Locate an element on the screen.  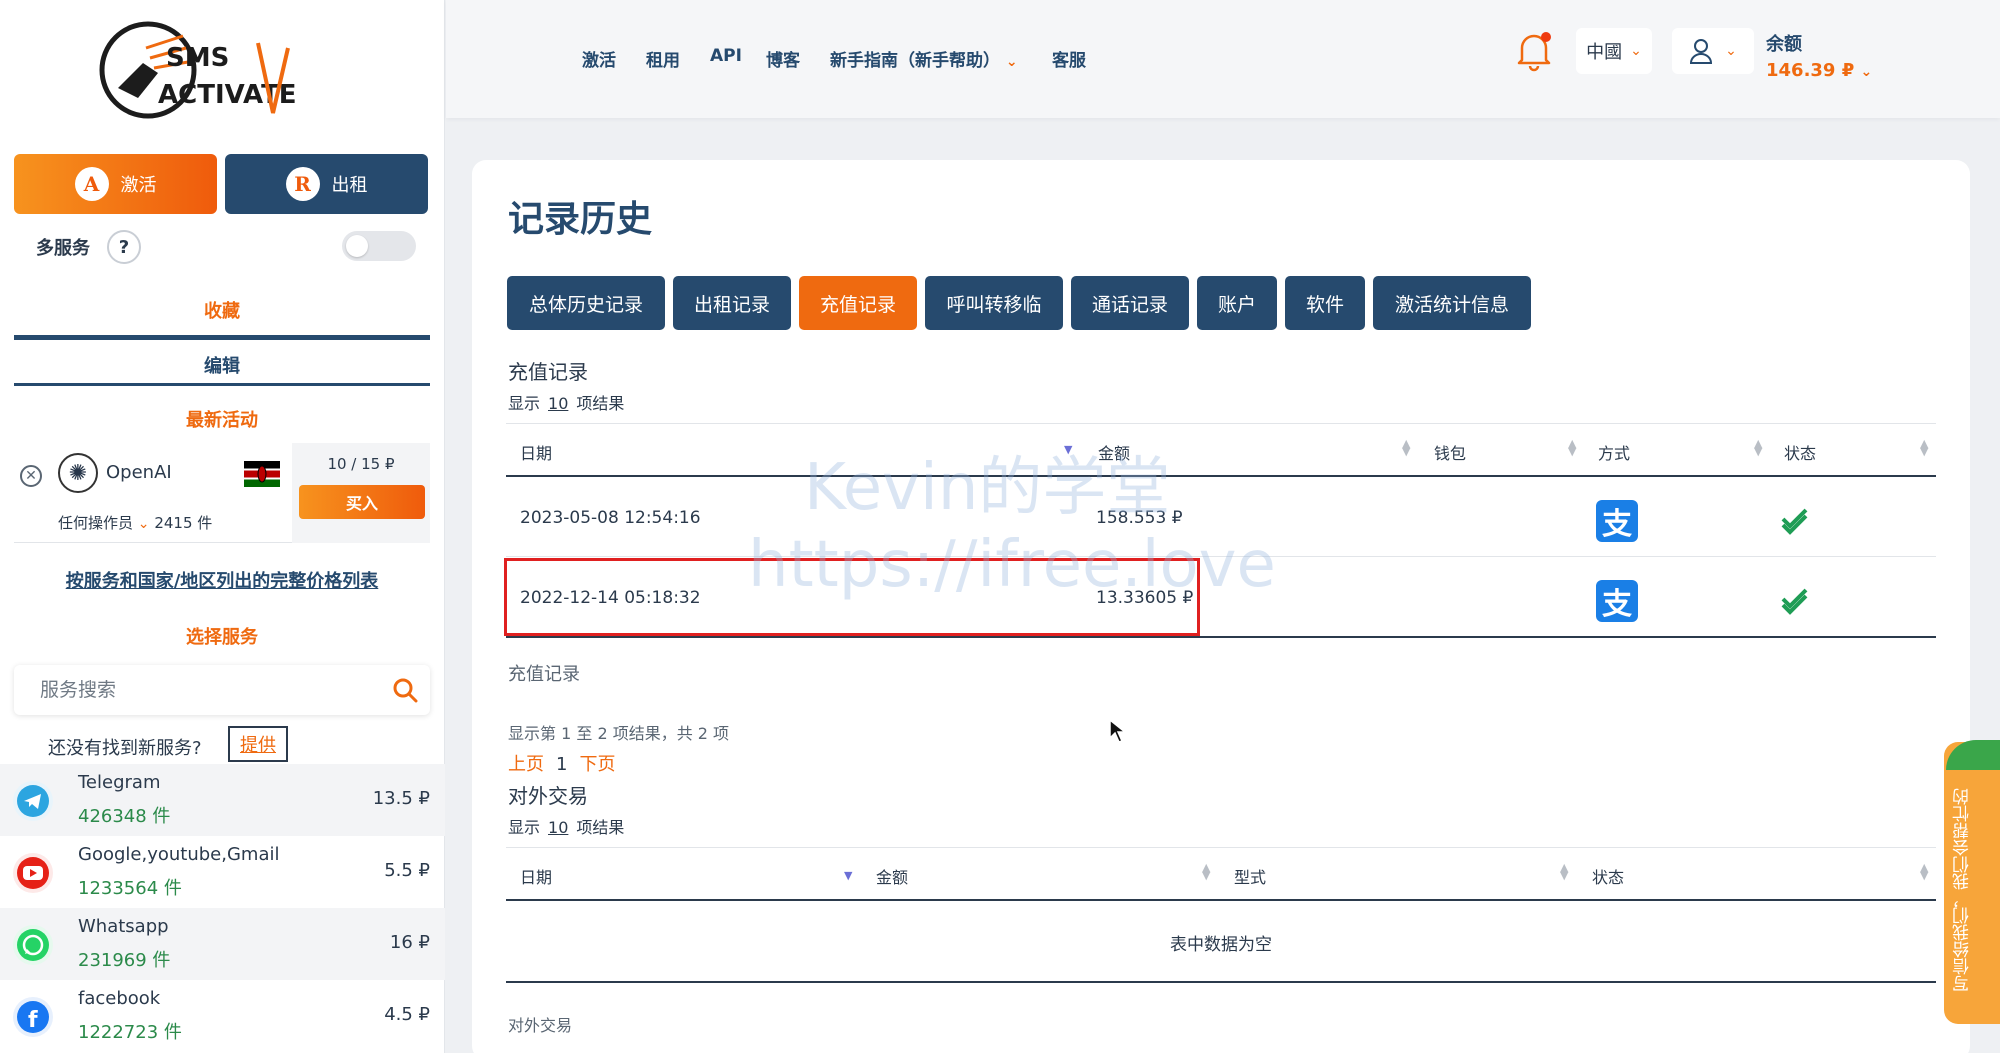
sms-activate-logo: SMS ACTIVATE is located at coordinates (223, 70).